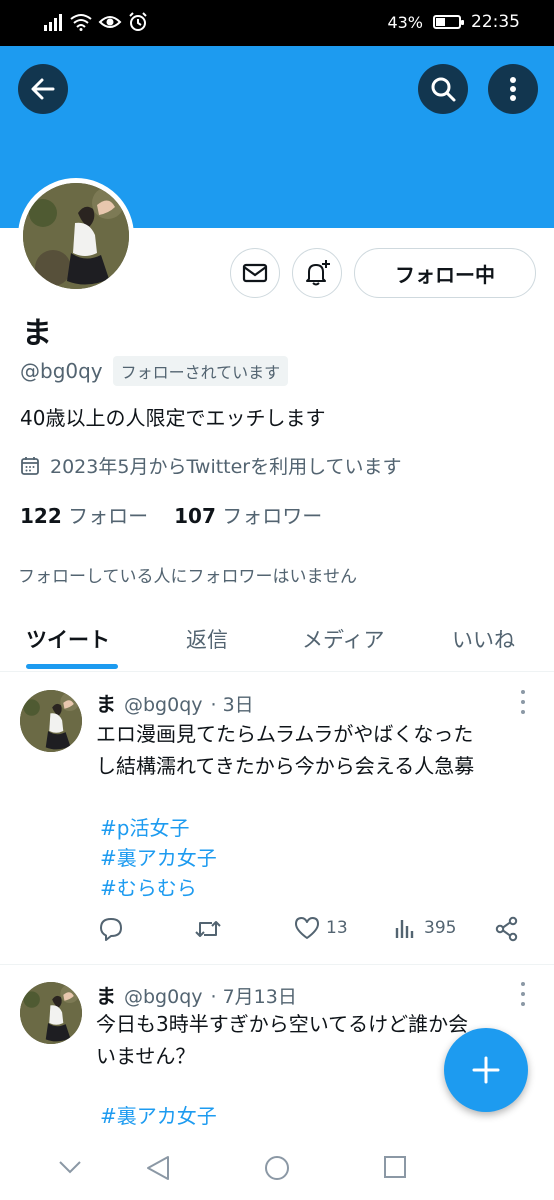 The image size is (554, 1200). What do you see at coordinates (110, 22) in the screenshot?
I see `eye-icon` at bounding box center [110, 22].